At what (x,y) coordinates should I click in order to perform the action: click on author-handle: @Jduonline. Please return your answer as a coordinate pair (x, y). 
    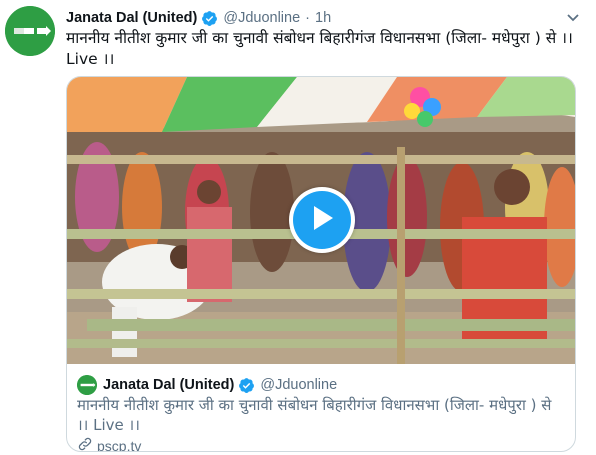
    Looking at the image, I should click on (261, 18).